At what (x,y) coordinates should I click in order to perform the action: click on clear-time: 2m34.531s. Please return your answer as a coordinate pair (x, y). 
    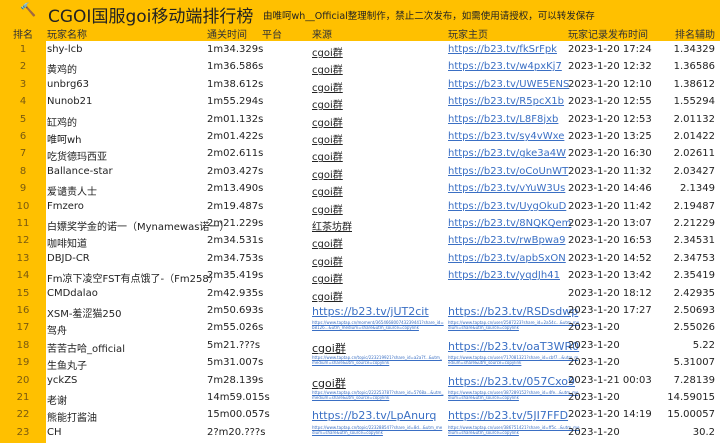
    Looking at the image, I should click on (235, 241).